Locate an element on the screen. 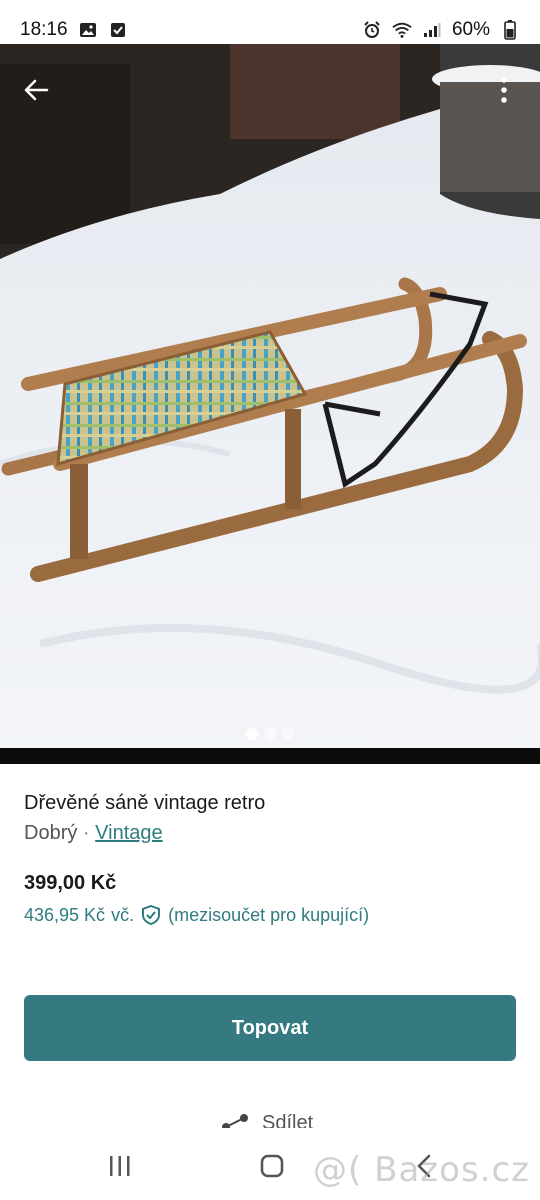  home-button is located at coordinates (272, 1166).